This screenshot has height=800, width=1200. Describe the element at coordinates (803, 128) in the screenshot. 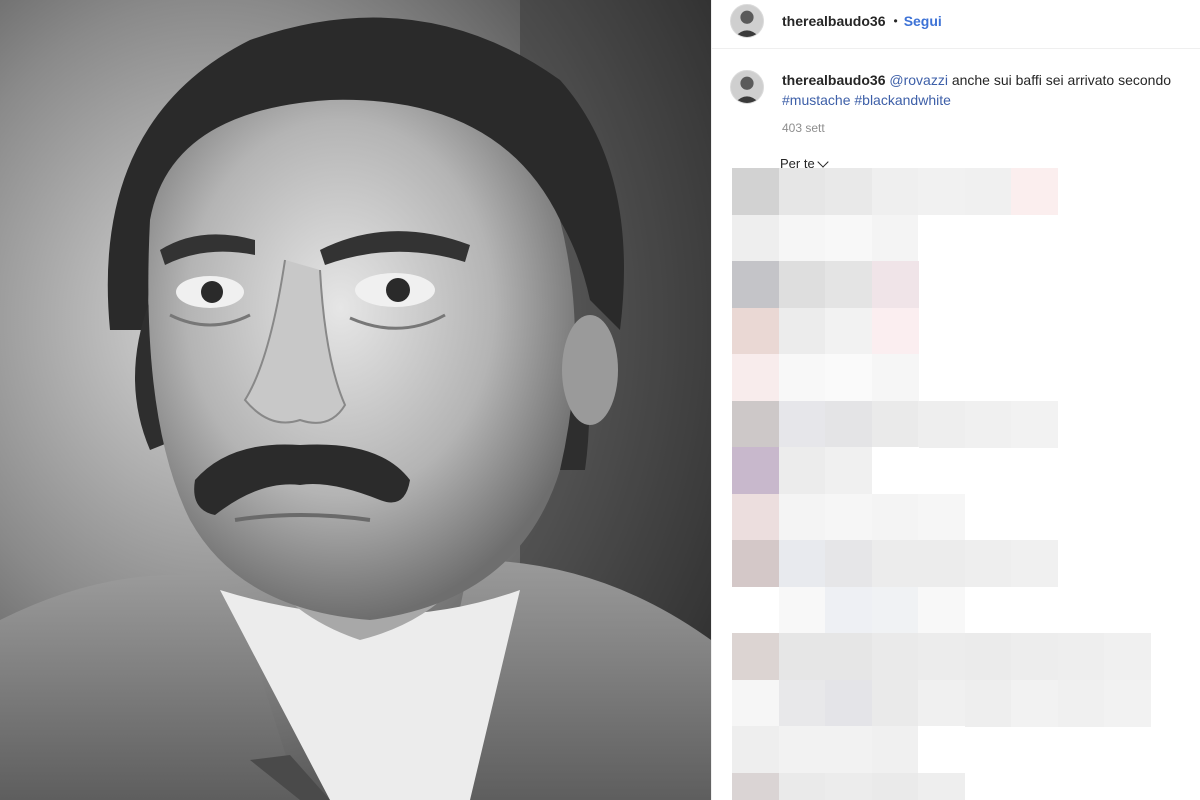

I see `post-age: 403 sett` at that location.